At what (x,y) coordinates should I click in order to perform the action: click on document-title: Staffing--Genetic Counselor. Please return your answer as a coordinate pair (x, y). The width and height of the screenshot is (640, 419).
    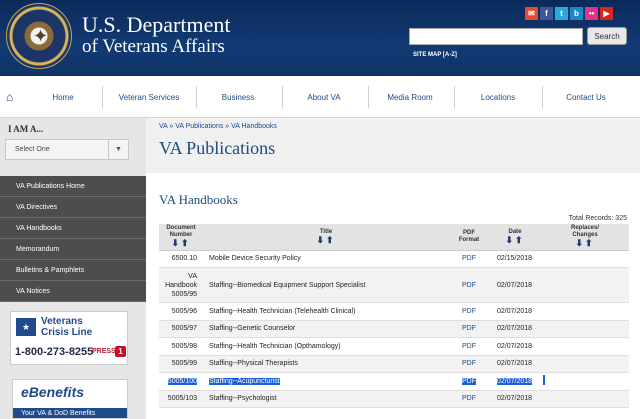
    Looking at the image, I should click on (252, 329).